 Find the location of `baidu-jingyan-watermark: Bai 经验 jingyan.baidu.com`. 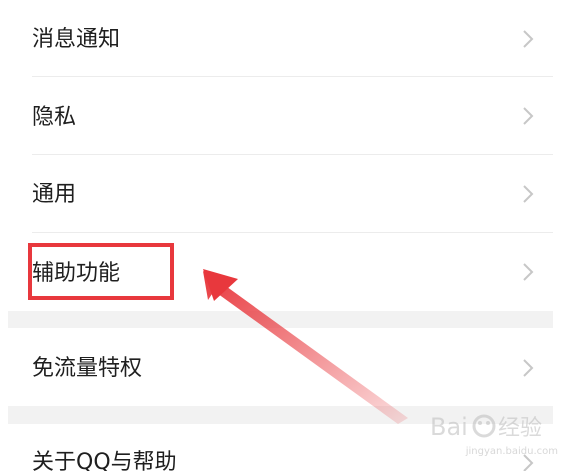

baidu-jingyan-watermark: Bai 经验 jingyan.baidu.com is located at coordinates (493, 433).